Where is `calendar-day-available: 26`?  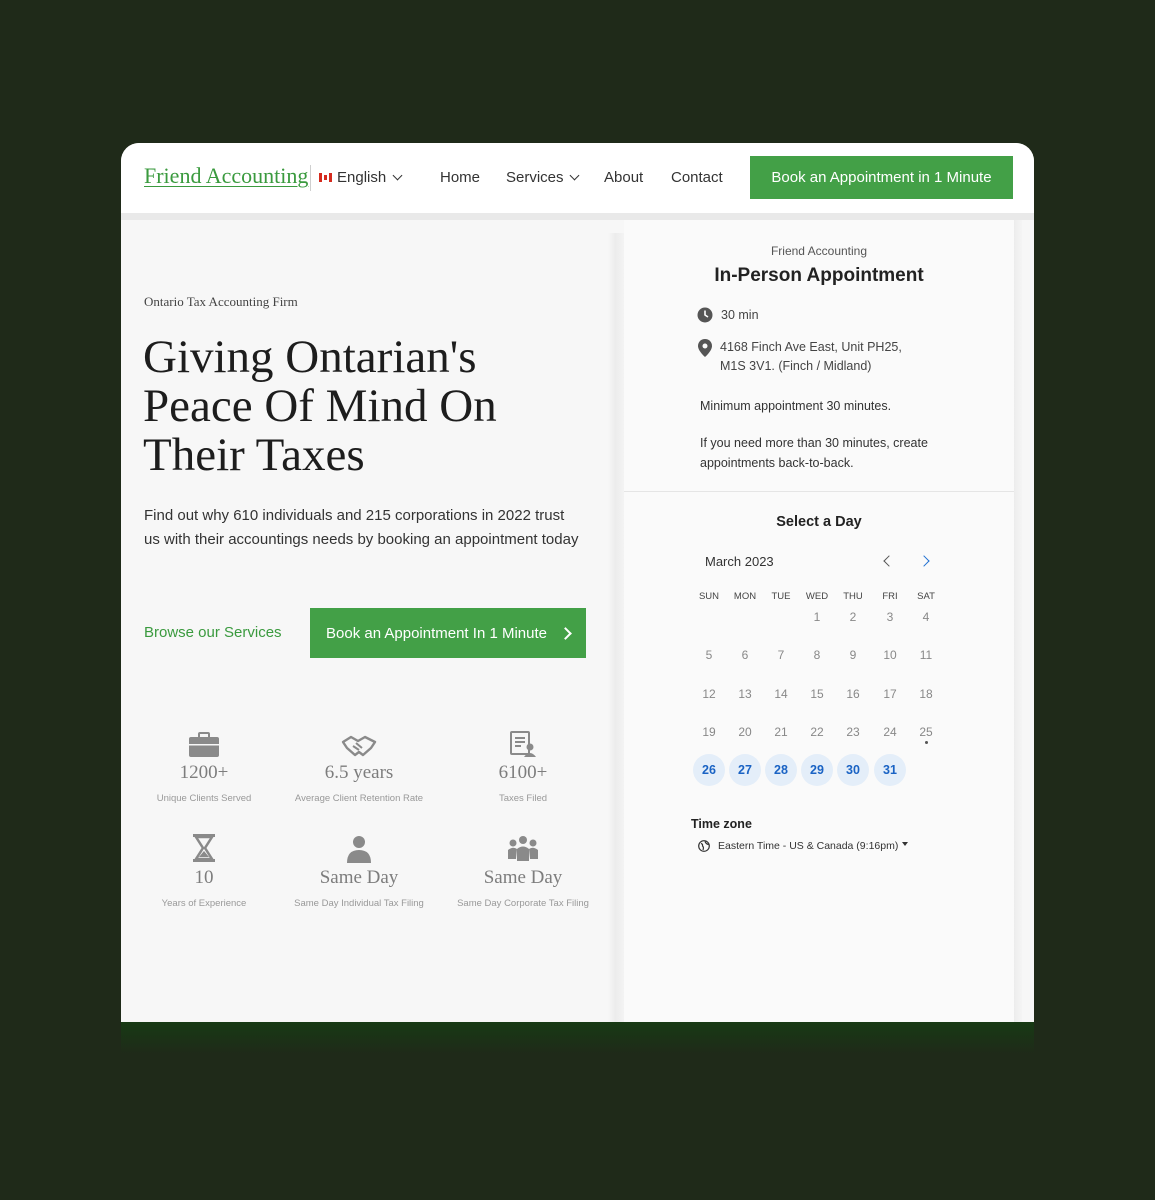 calendar-day-available: 26 is located at coordinates (709, 770).